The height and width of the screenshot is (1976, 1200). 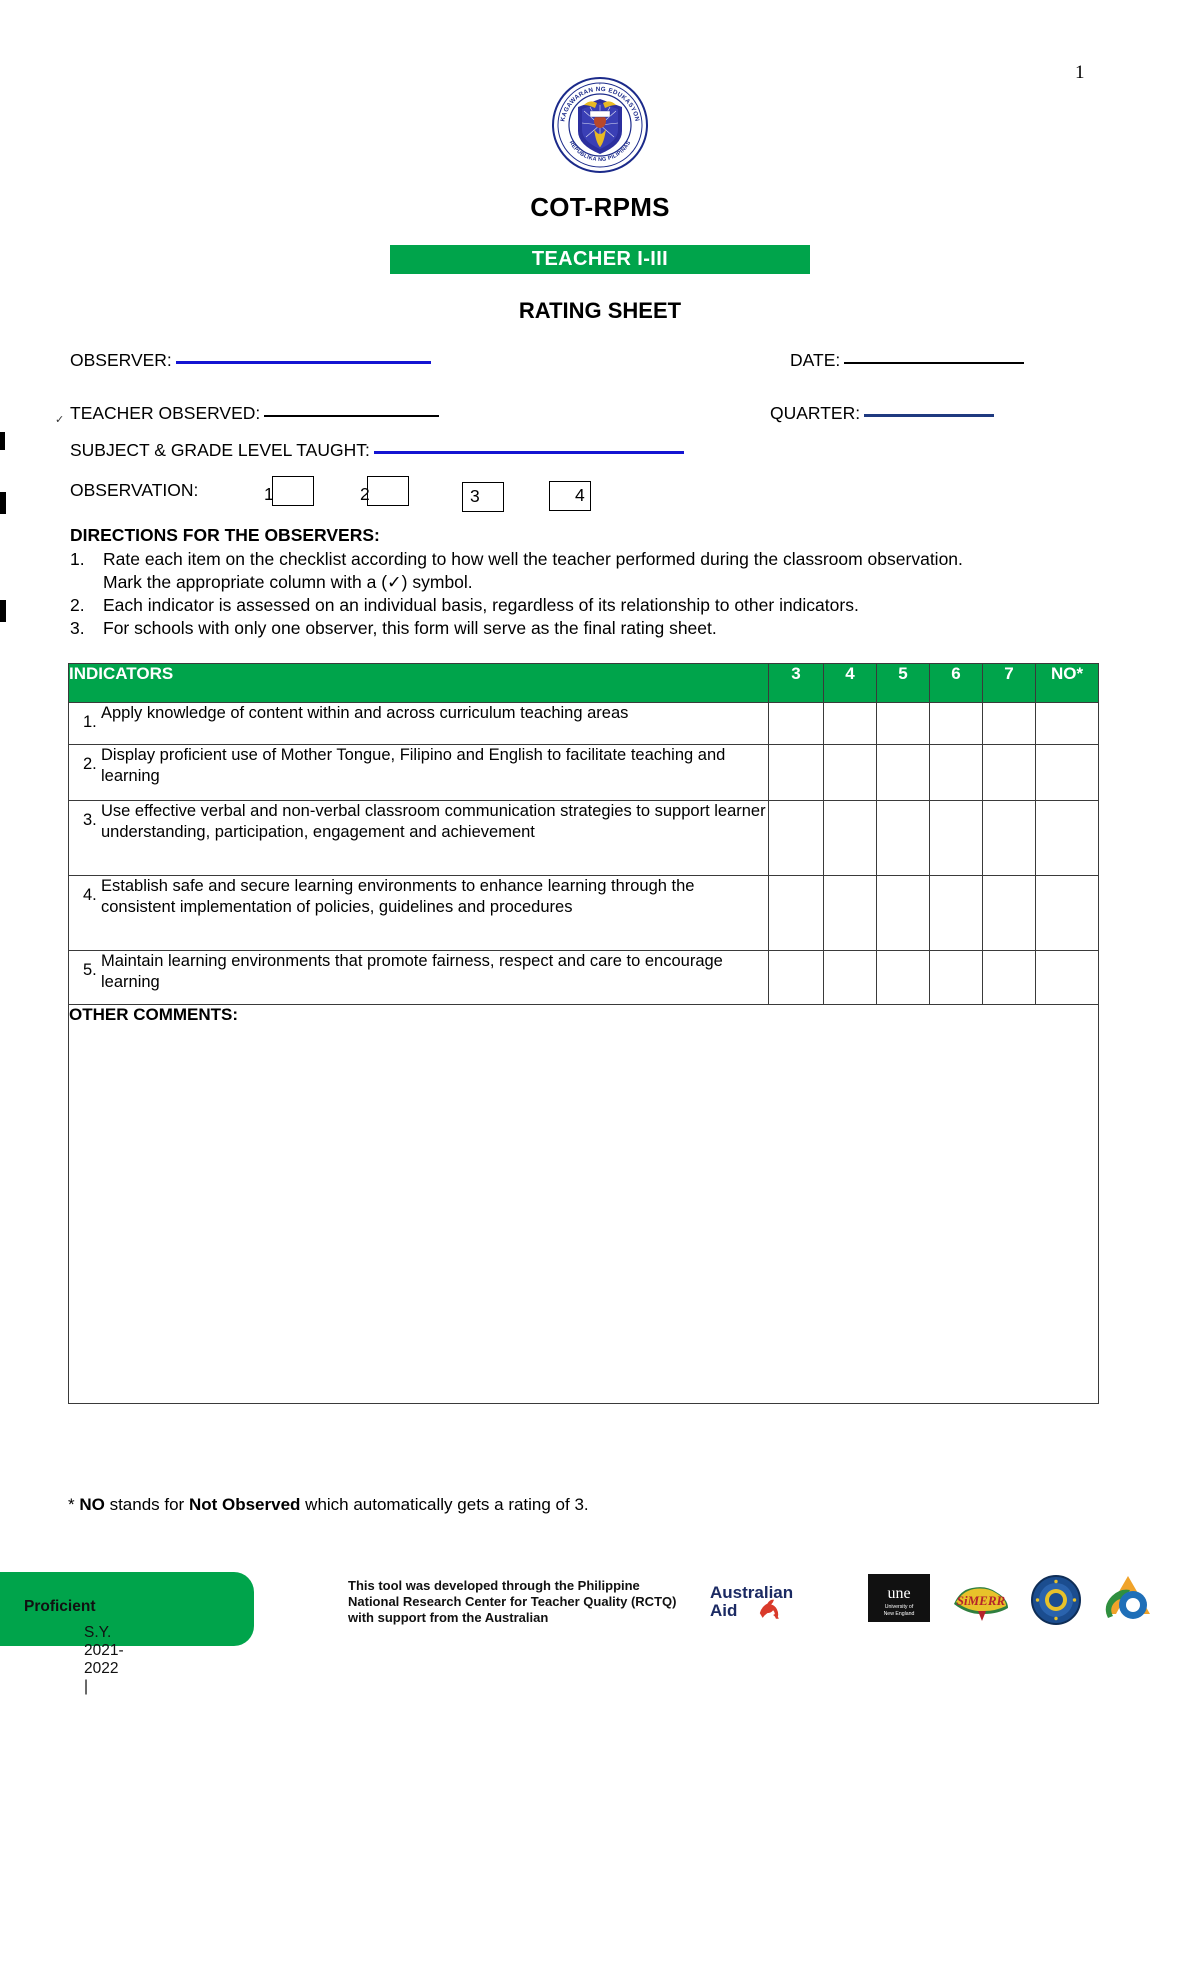 I want to click on footnote-mid1: stands for, so click(x=146, y=1504).